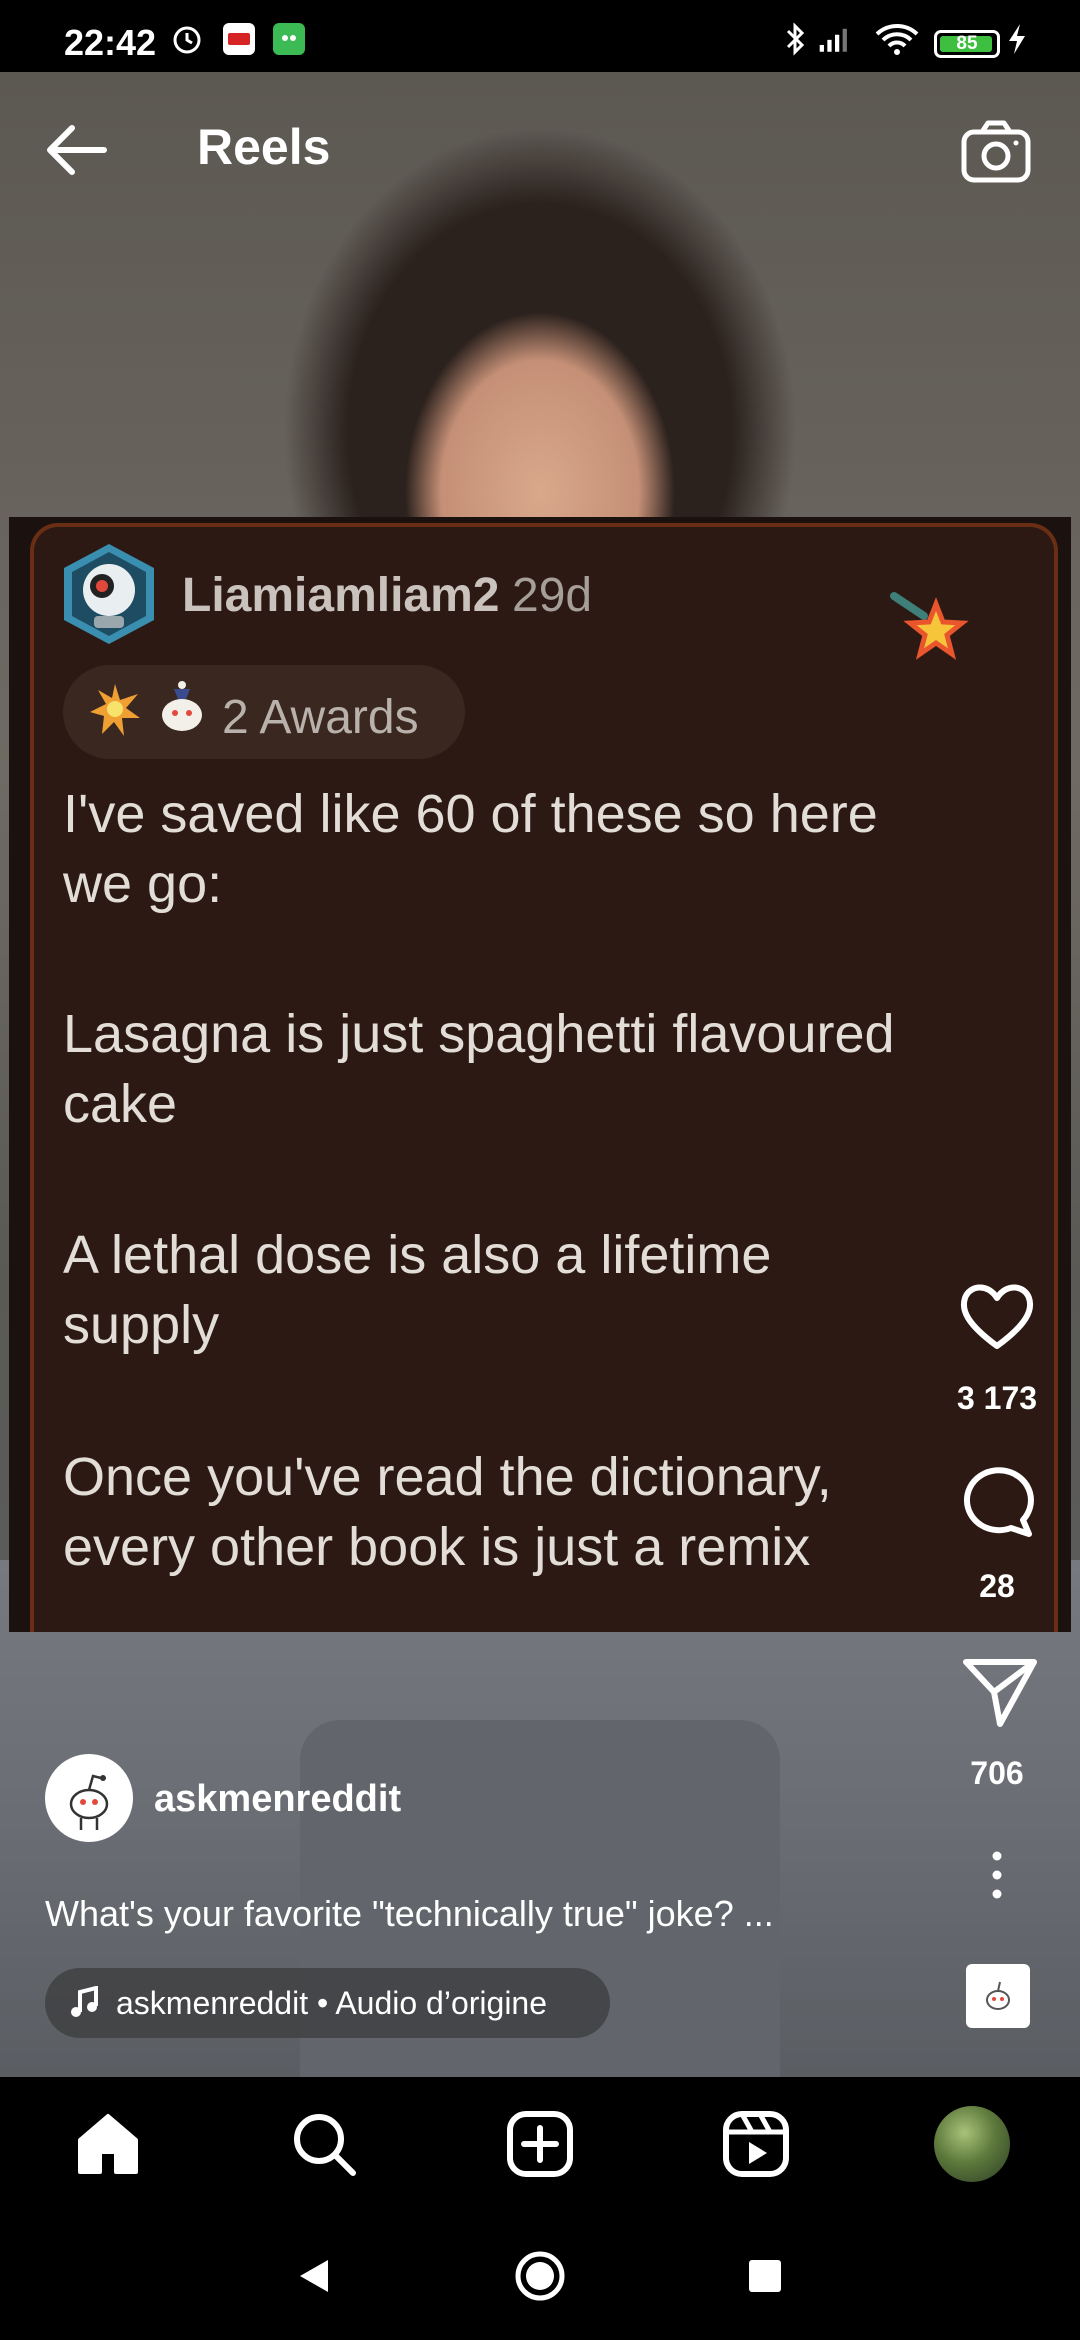  I want to click on post-text-line: we go:, so click(143, 884).